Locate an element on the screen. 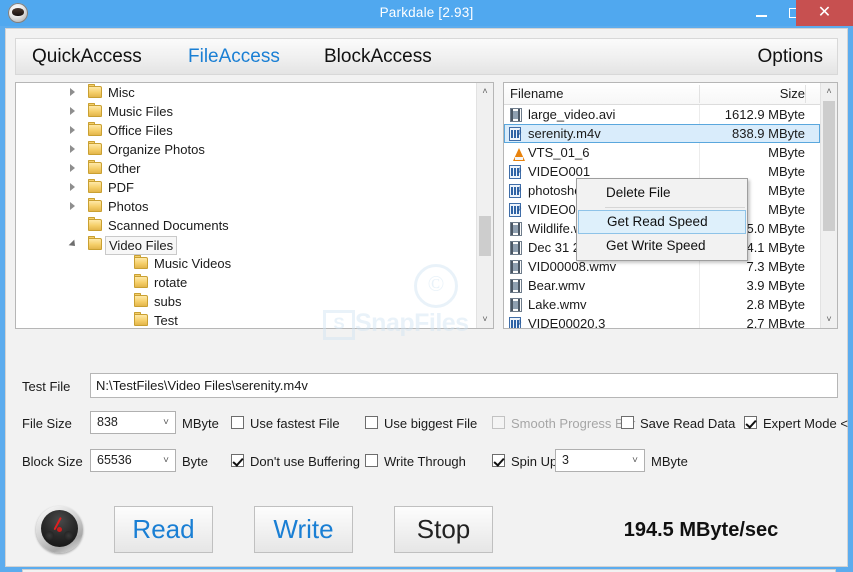 Image resolution: width=853 pixels, height=572 pixels. list-scroll-down-icon: ˅ is located at coordinates (829, 319).